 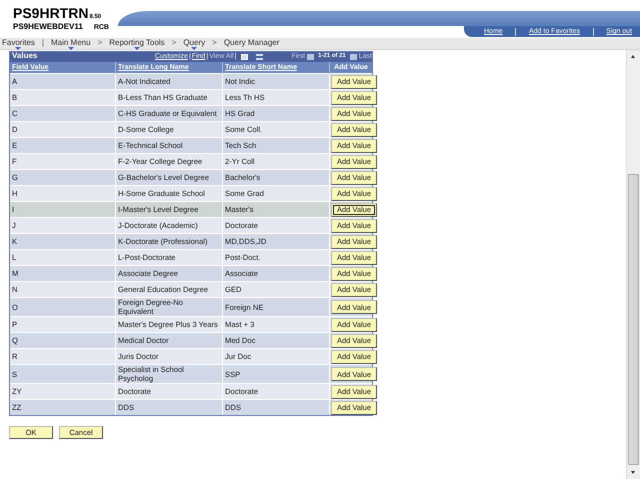 I want to click on next-icon, so click(x=353, y=57).